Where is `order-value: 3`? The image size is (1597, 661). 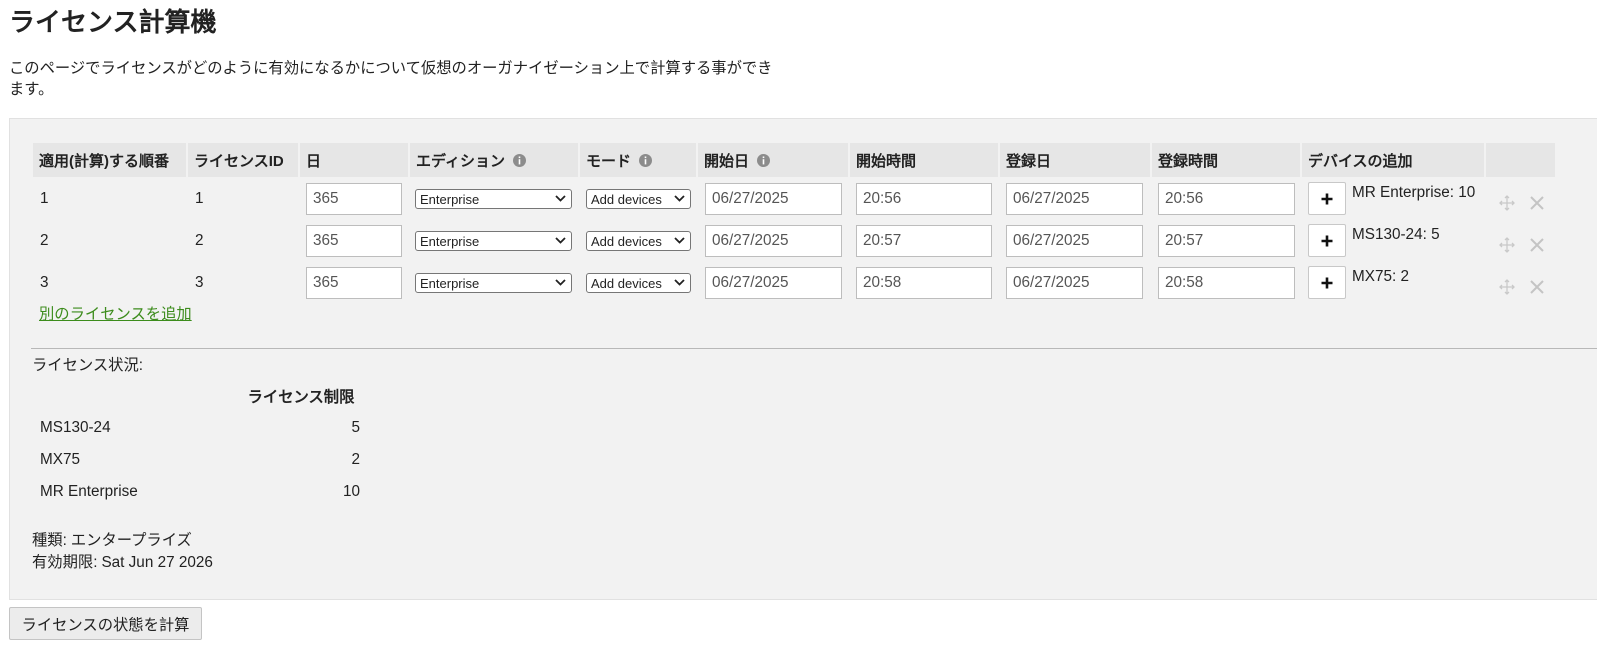 order-value: 3 is located at coordinates (44, 282).